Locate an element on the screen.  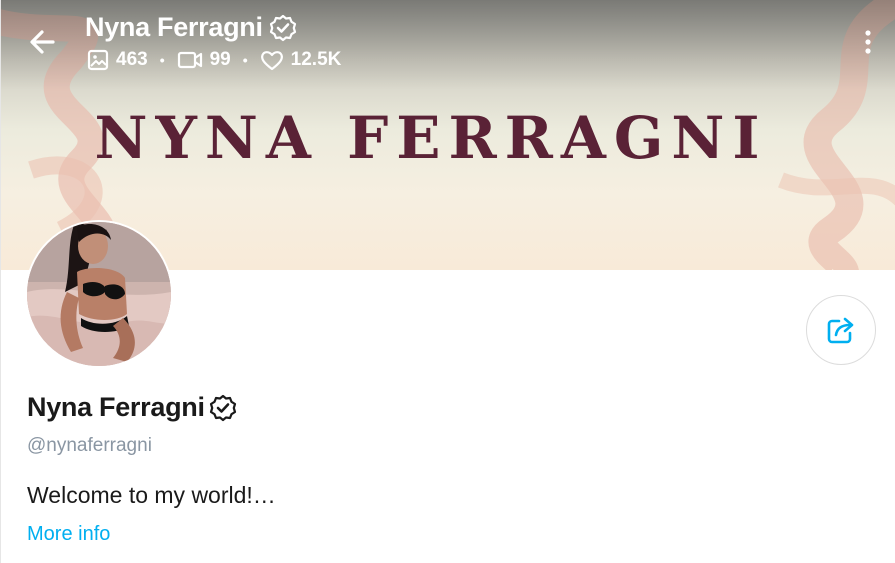
avatar-photo is located at coordinates (99, 294).